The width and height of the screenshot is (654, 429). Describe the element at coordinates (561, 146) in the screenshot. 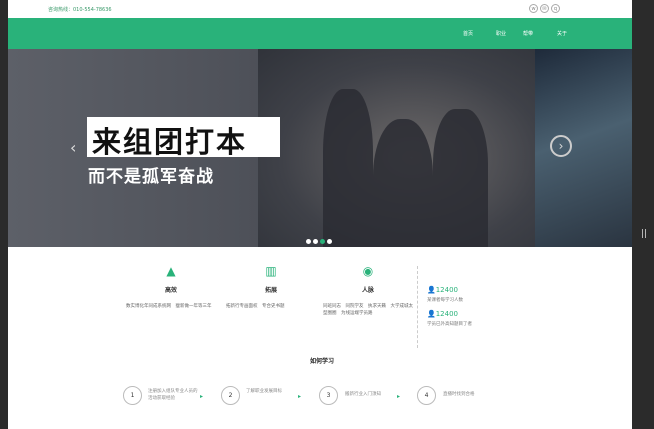

I see `next-slide-icon: ›` at that location.